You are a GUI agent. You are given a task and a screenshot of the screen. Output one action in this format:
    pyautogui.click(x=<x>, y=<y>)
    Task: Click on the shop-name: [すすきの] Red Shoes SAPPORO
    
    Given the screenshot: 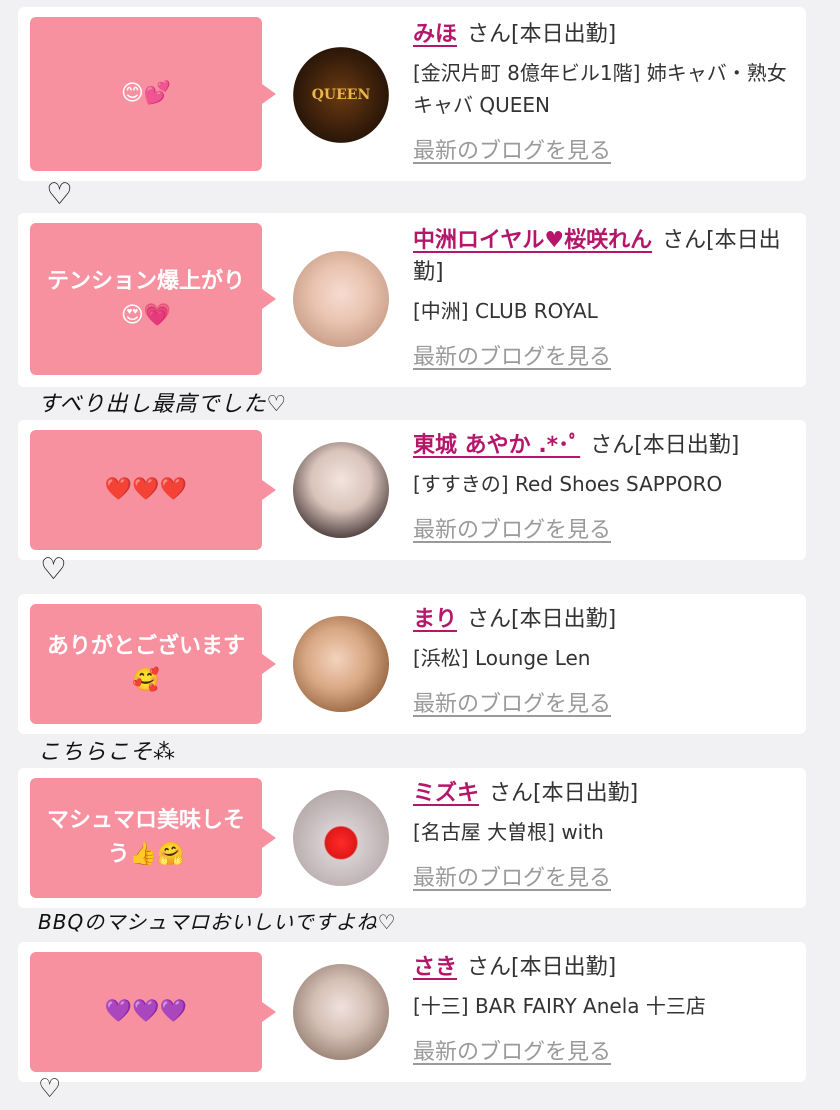 What is the action you would take?
    pyautogui.click(x=568, y=484)
    